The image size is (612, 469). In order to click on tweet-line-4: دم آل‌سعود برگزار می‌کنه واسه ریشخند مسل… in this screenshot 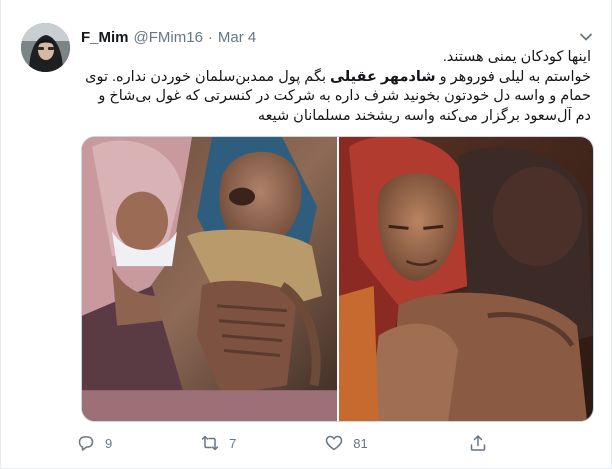, I will do `click(424, 115)`.